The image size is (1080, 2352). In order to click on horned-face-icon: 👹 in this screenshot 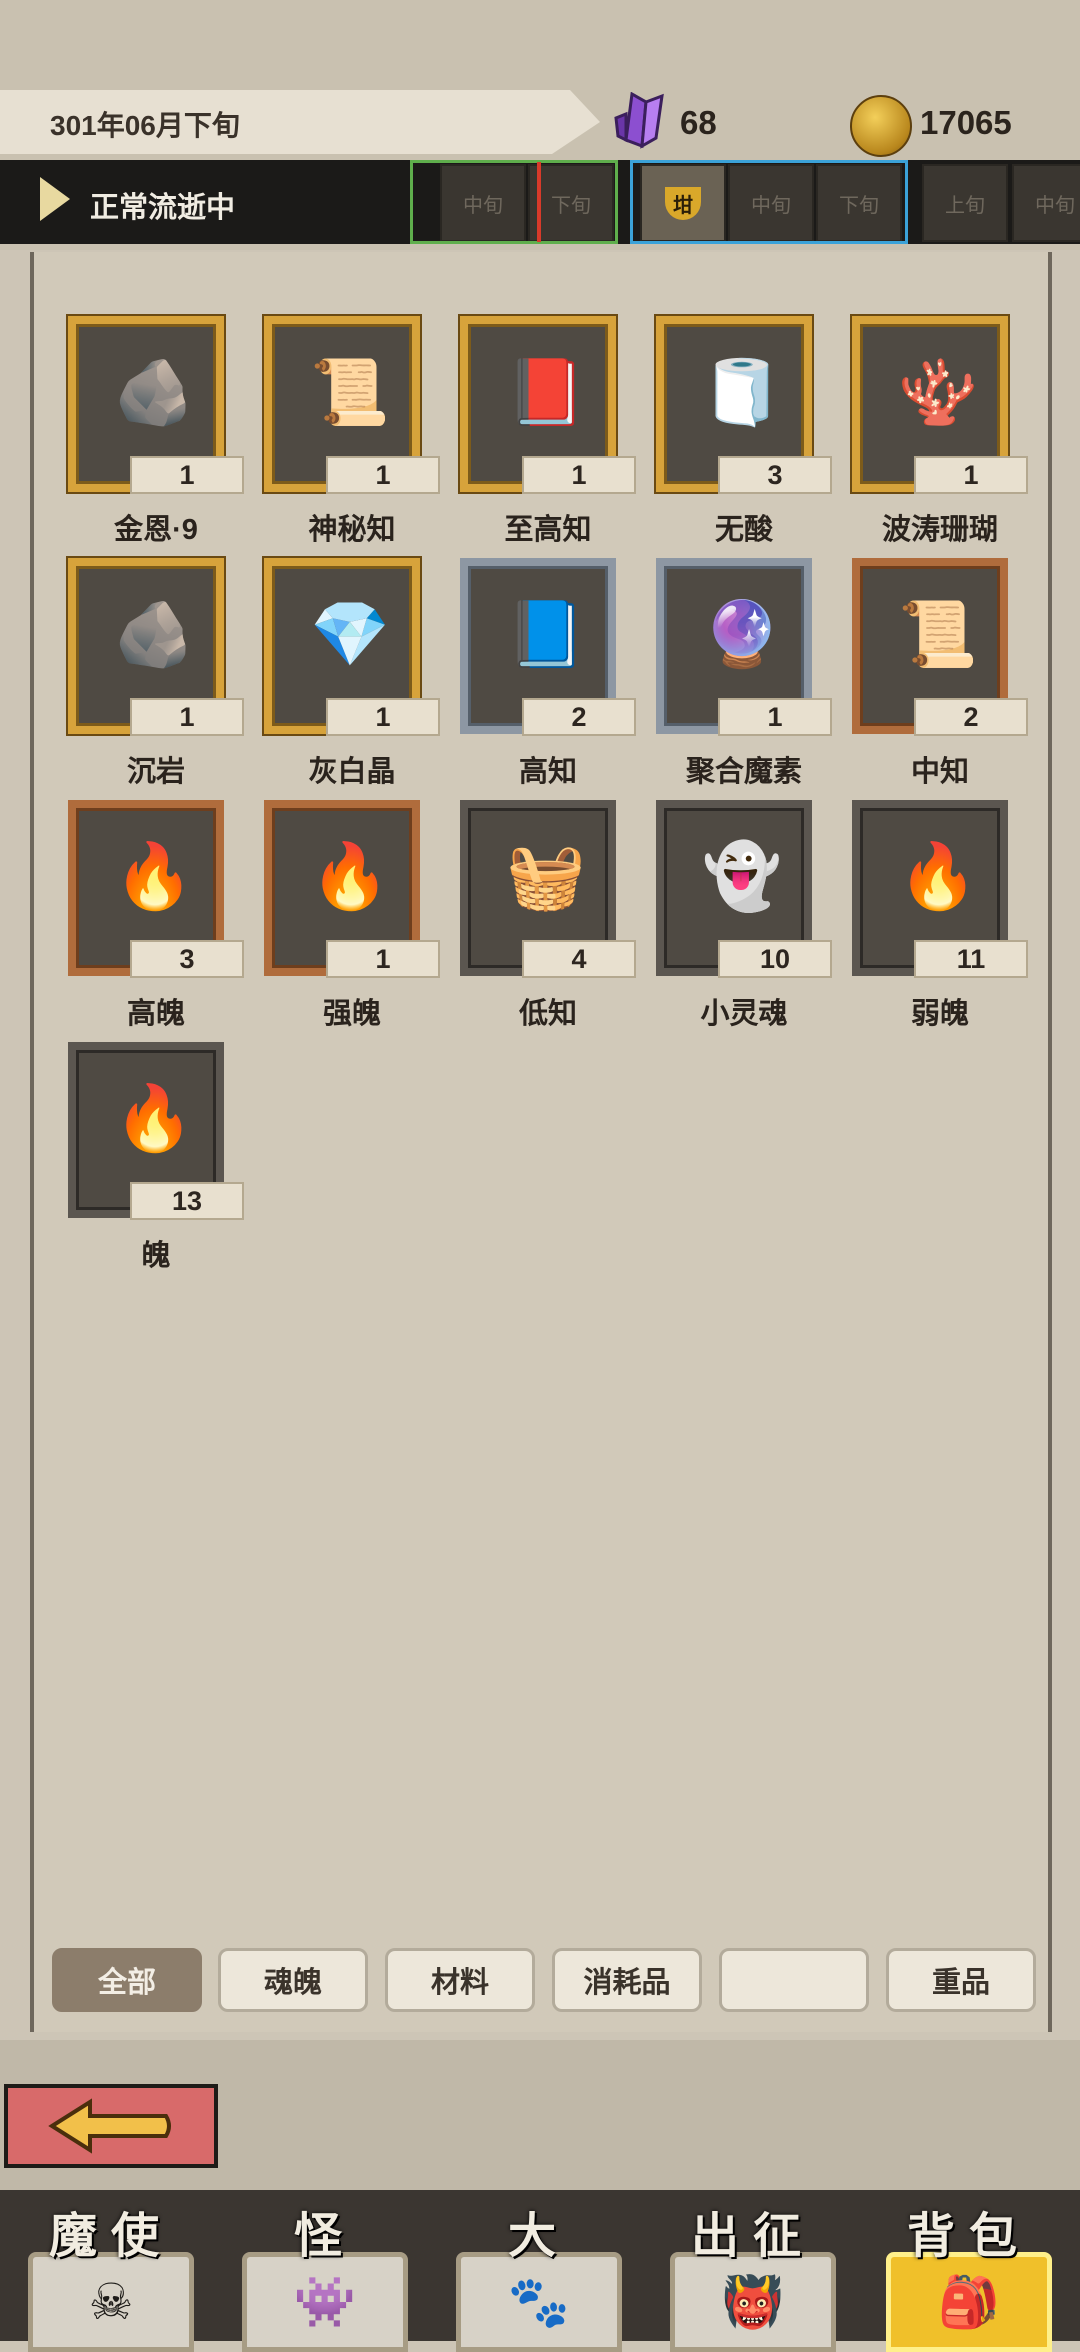, I will do `click(753, 2302)`.